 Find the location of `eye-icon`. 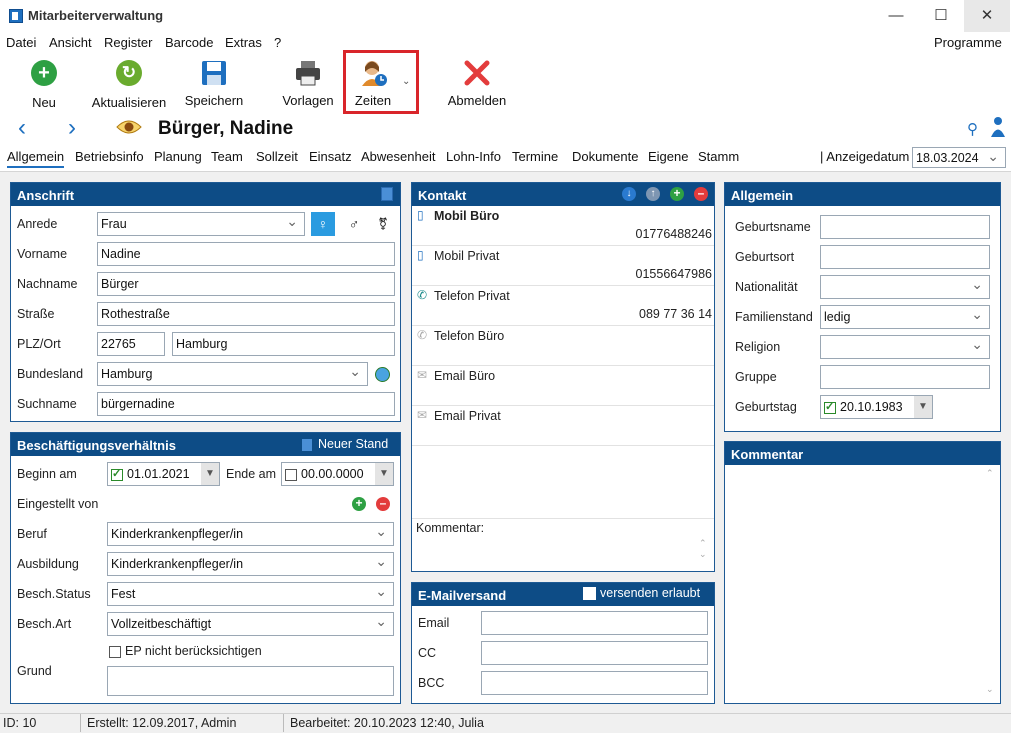

eye-icon is located at coordinates (129, 128).